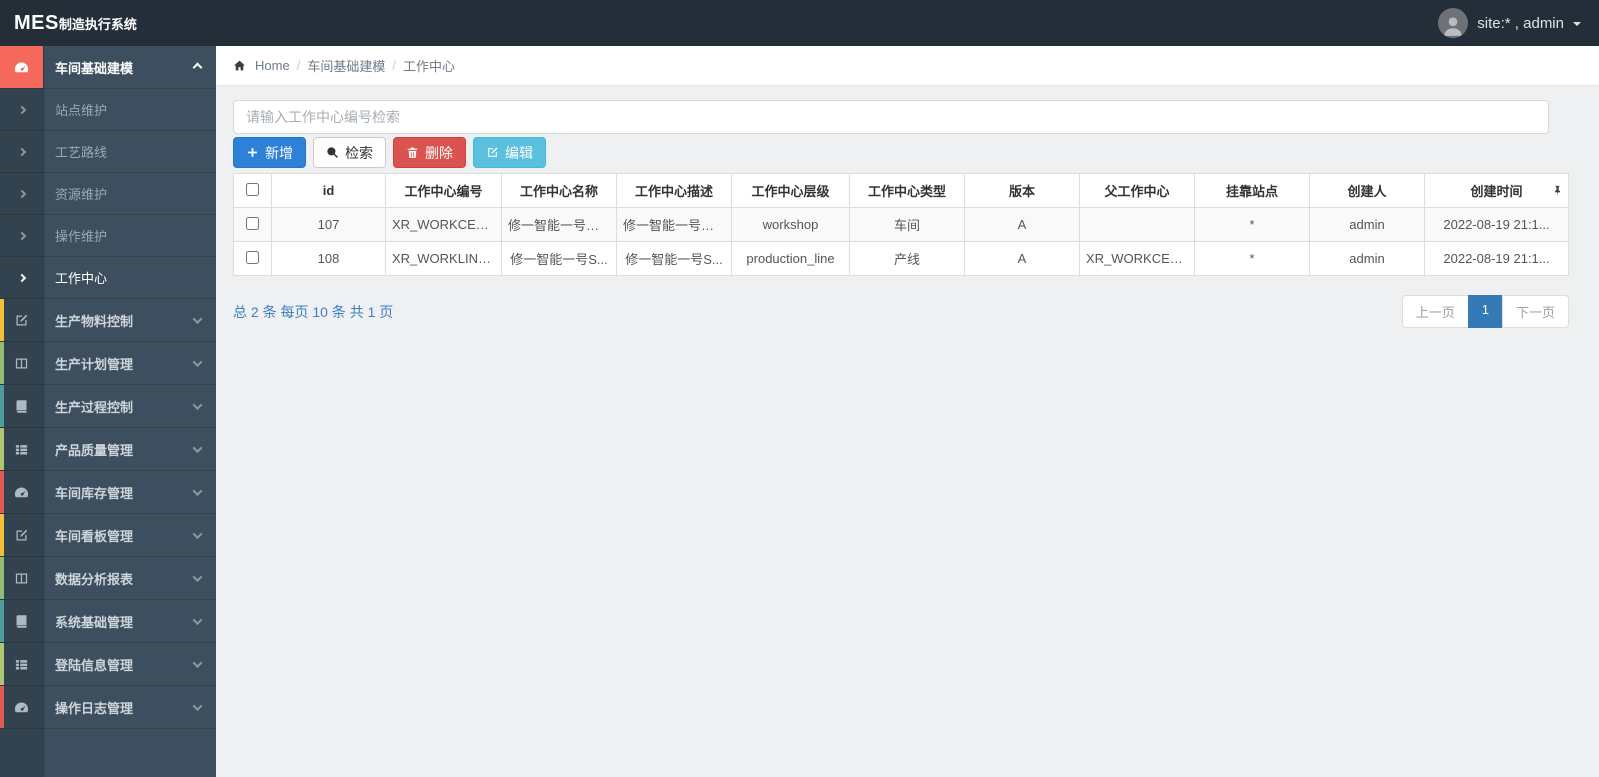  What do you see at coordinates (346, 65) in the screenshot?
I see `breadcrumb-workshop-modeling: 车间基础建模` at bounding box center [346, 65].